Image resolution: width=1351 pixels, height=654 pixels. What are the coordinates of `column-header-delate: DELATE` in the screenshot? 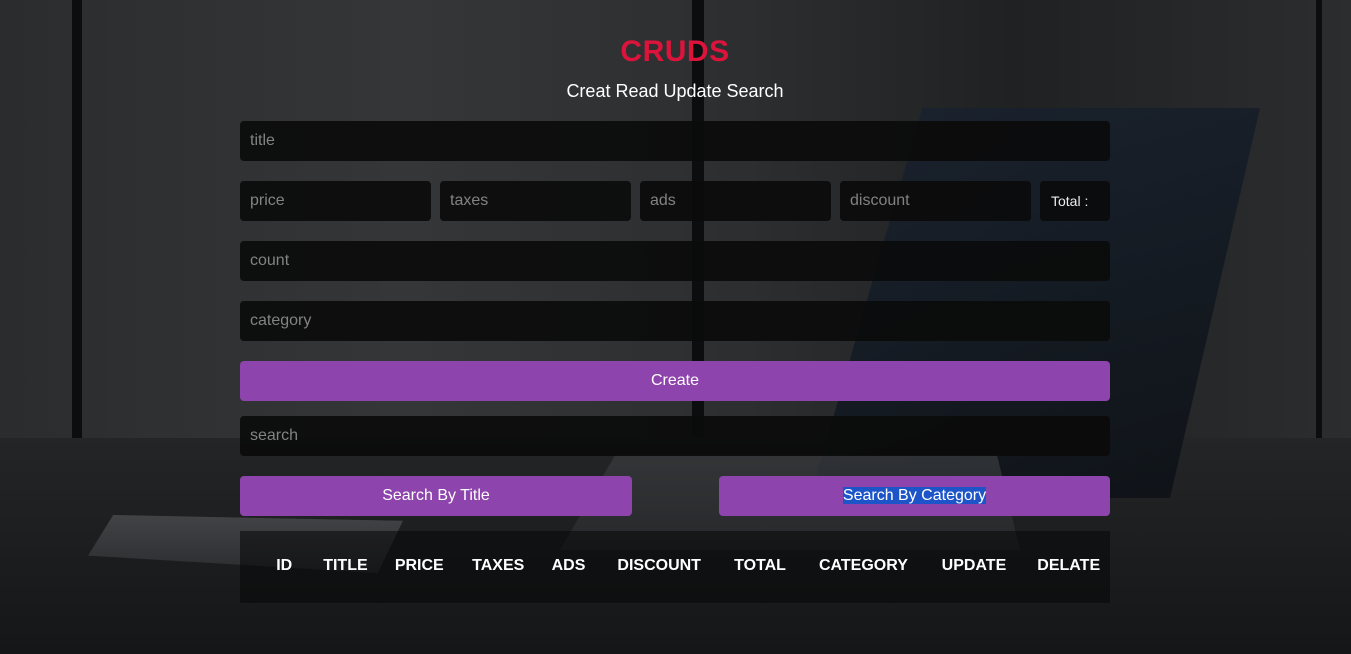 It's located at (1069, 565).